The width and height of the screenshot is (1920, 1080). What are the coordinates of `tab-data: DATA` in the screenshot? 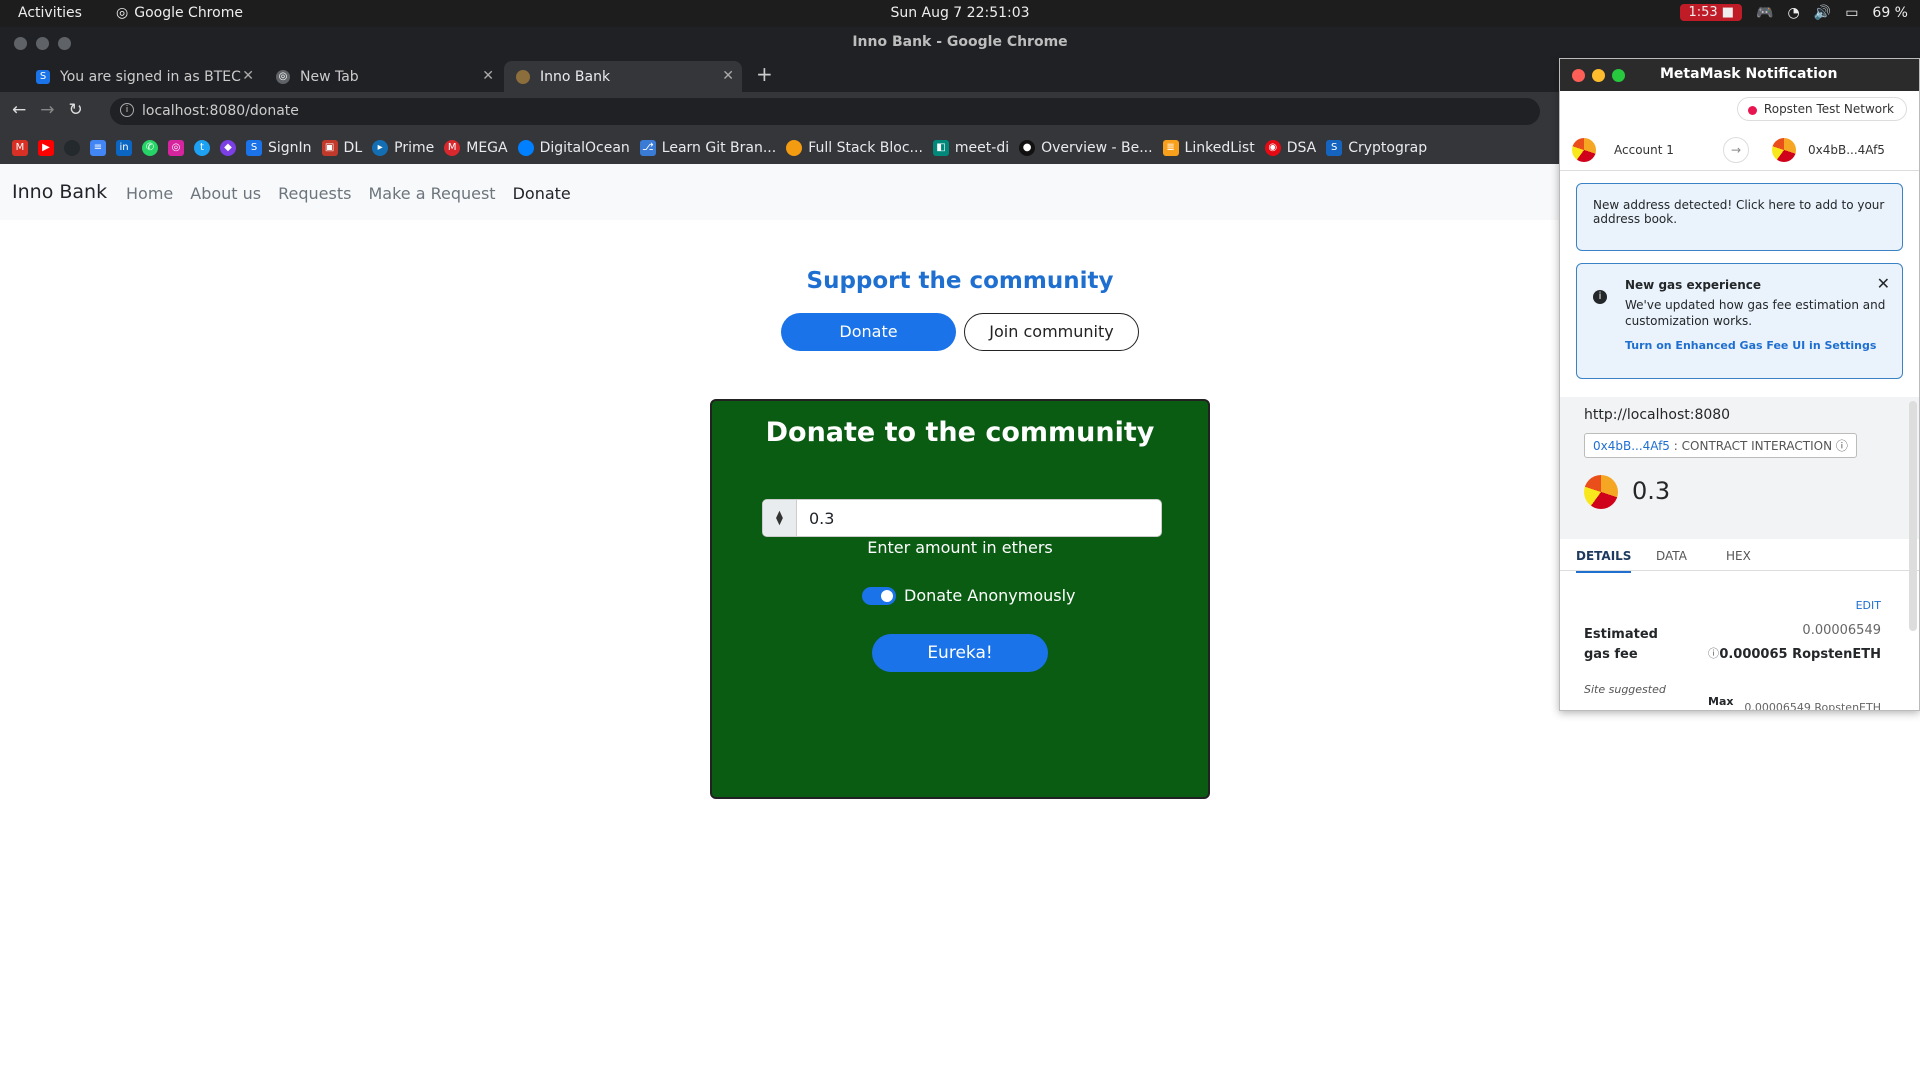 It's located at (1671, 556).